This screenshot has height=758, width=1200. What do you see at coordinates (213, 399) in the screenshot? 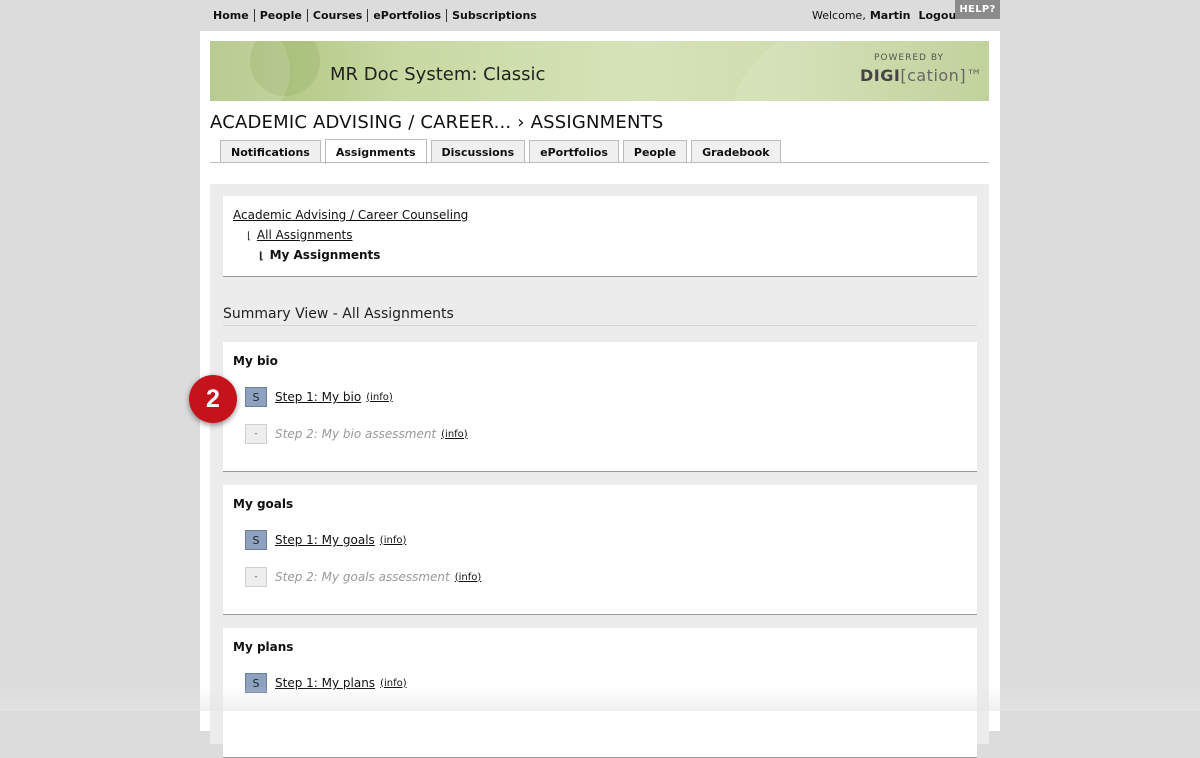
I see `annotation-marker: 2` at bounding box center [213, 399].